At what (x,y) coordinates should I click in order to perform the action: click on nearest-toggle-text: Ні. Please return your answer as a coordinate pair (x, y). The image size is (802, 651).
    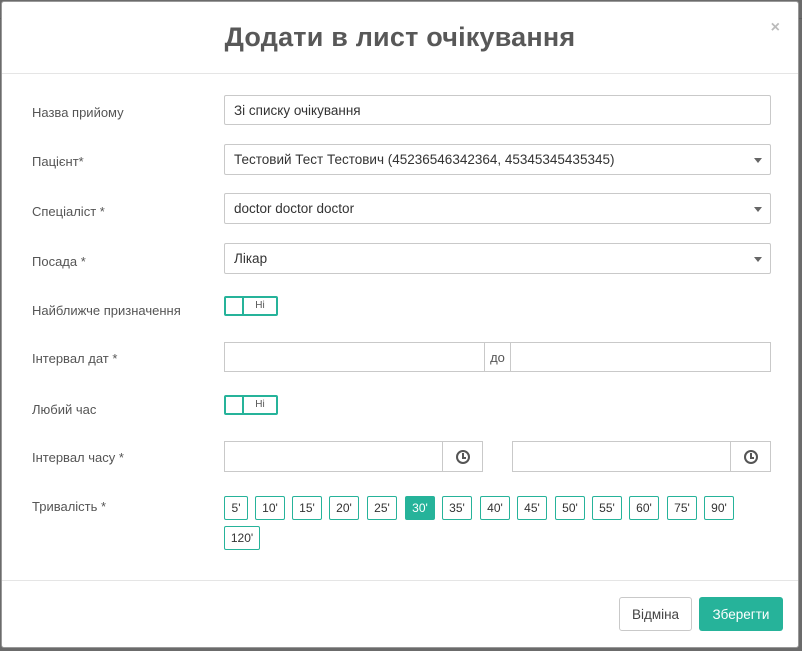
    Looking at the image, I should click on (260, 305).